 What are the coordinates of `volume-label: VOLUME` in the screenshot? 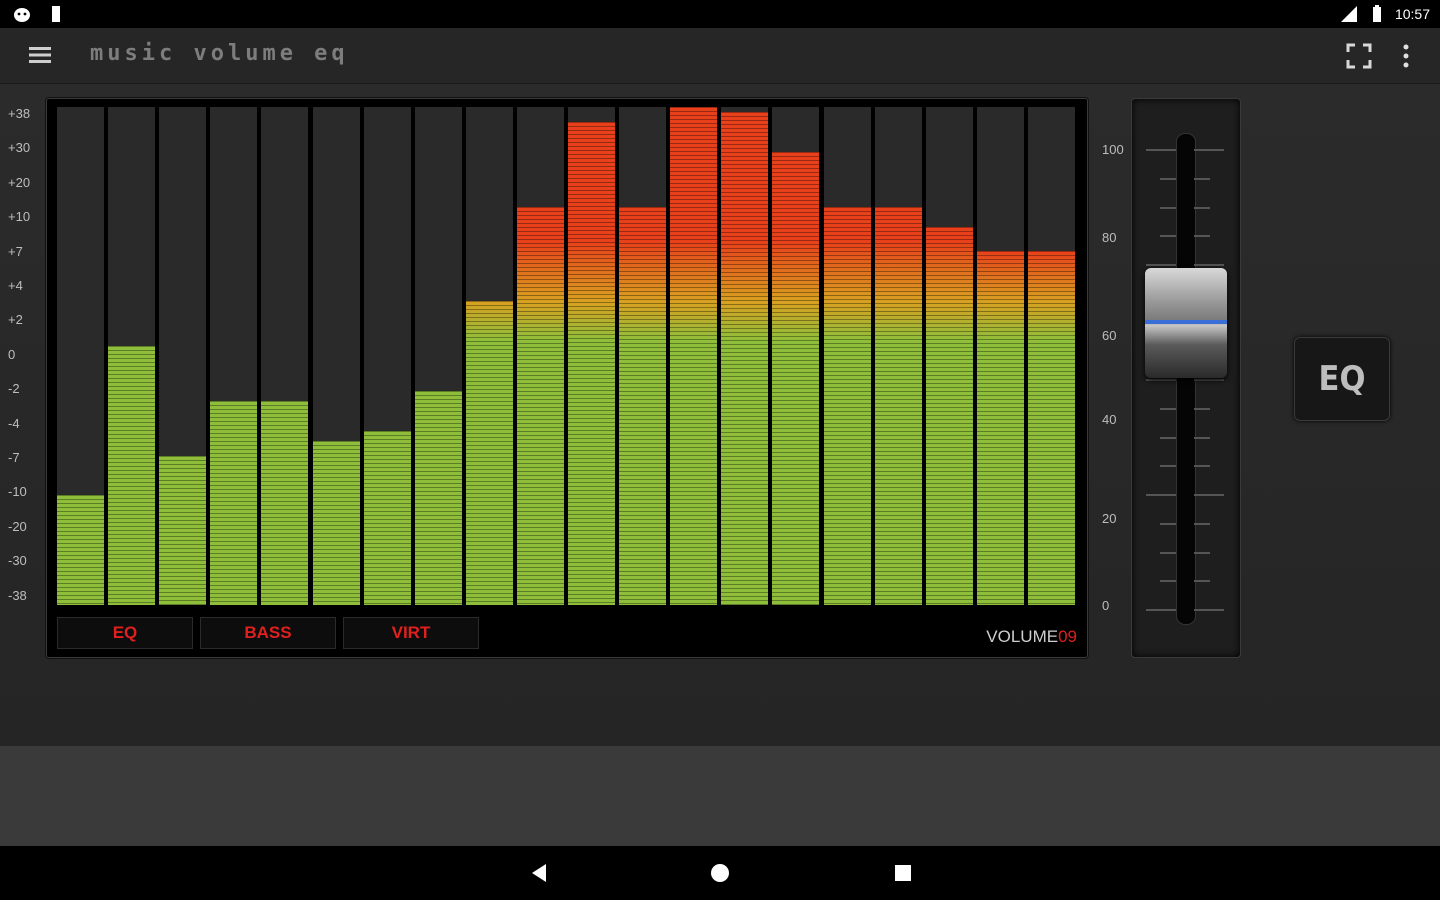 It's located at (1022, 636).